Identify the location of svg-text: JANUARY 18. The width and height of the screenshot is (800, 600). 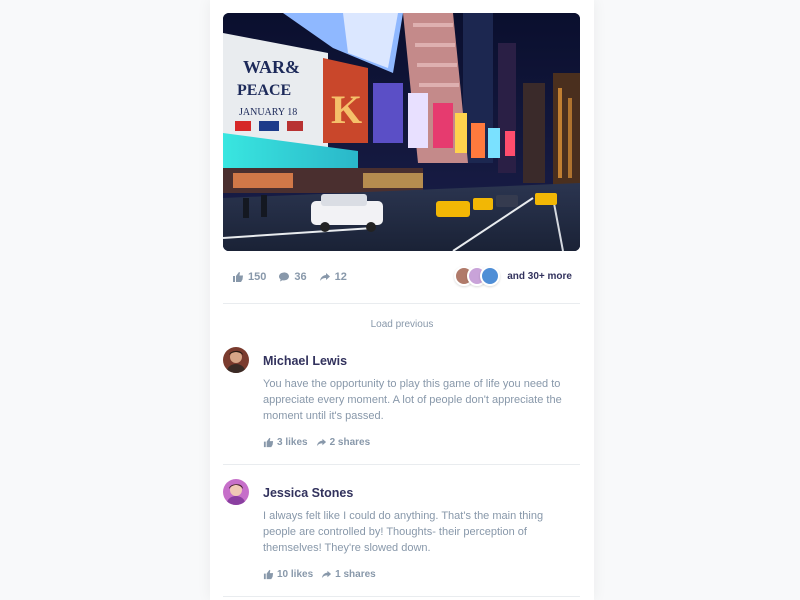
(268, 112).